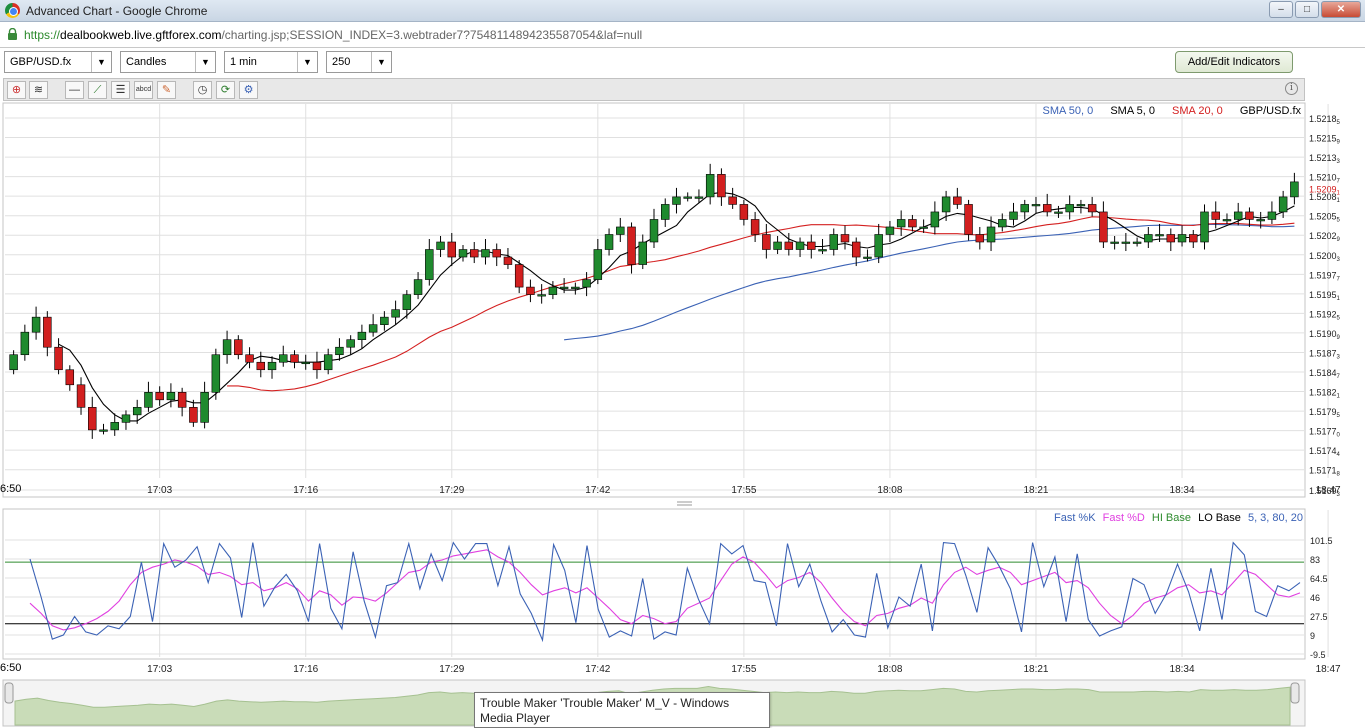  What do you see at coordinates (1325, 354) in the screenshot?
I see `price-tick-label: 1.51873` at bounding box center [1325, 354].